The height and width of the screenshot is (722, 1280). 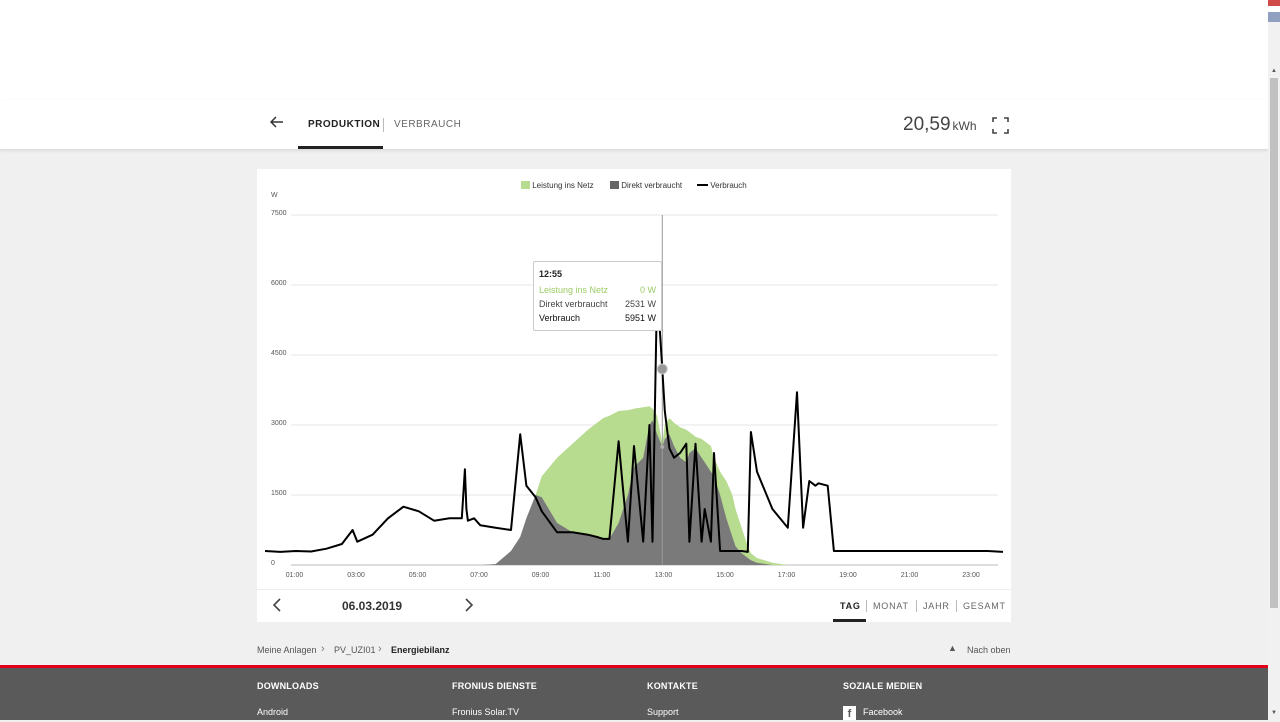 What do you see at coordinates (663, 712) in the screenshot?
I see `footer-link-support: Support` at bounding box center [663, 712].